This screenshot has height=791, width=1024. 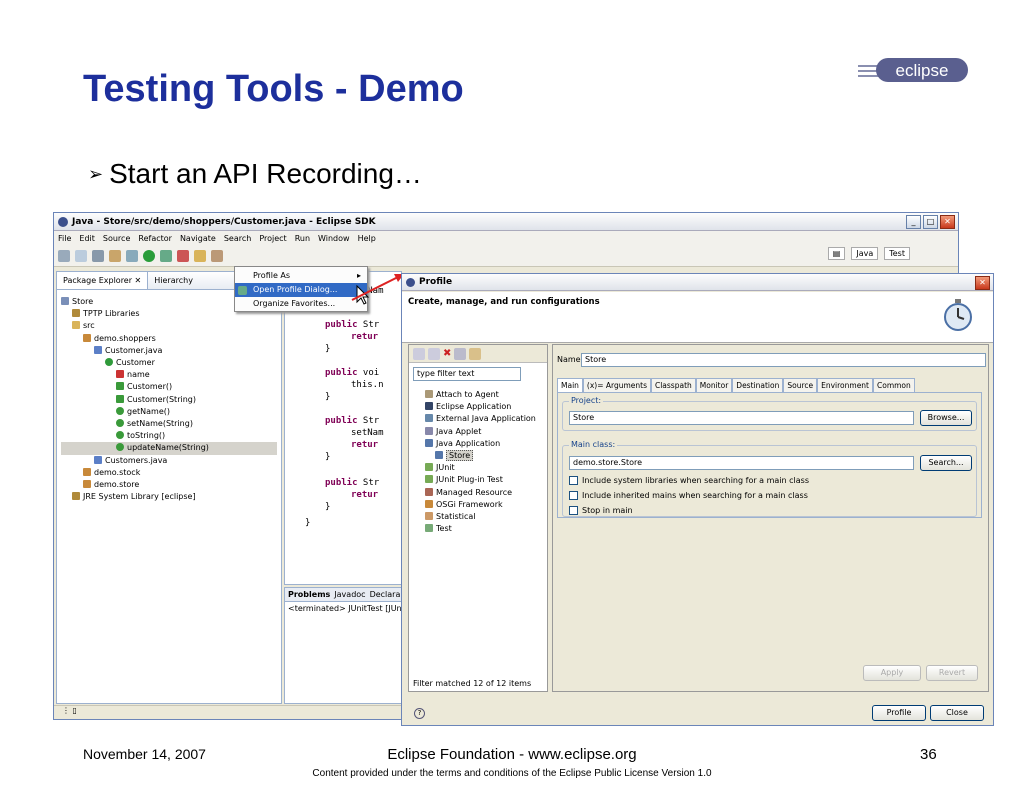 I want to click on config-tree-label: Managed Resource, so click(x=474, y=492).